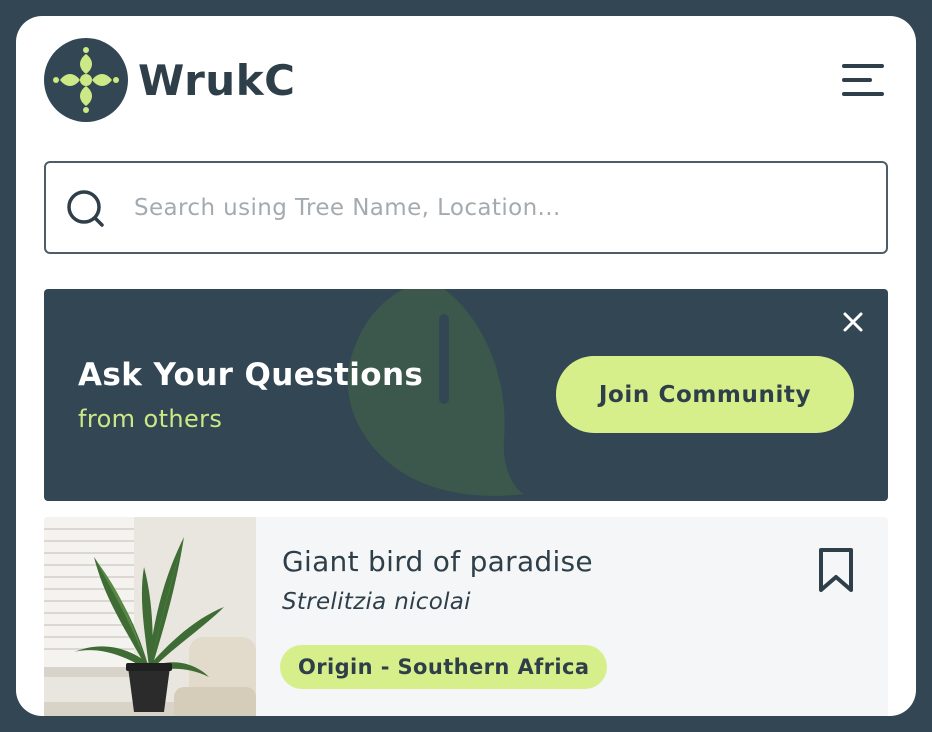 The image size is (932, 732). Describe the element at coordinates (437, 561) in the screenshot. I see `tree-common-name: Giant bird of paradise` at that location.